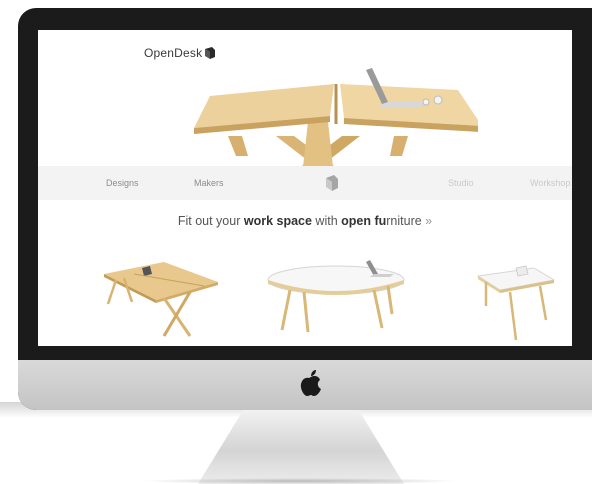  What do you see at coordinates (364, 221) in the screenshot?
I see `tagline-part: open fu` at bounding box center [364, 221].